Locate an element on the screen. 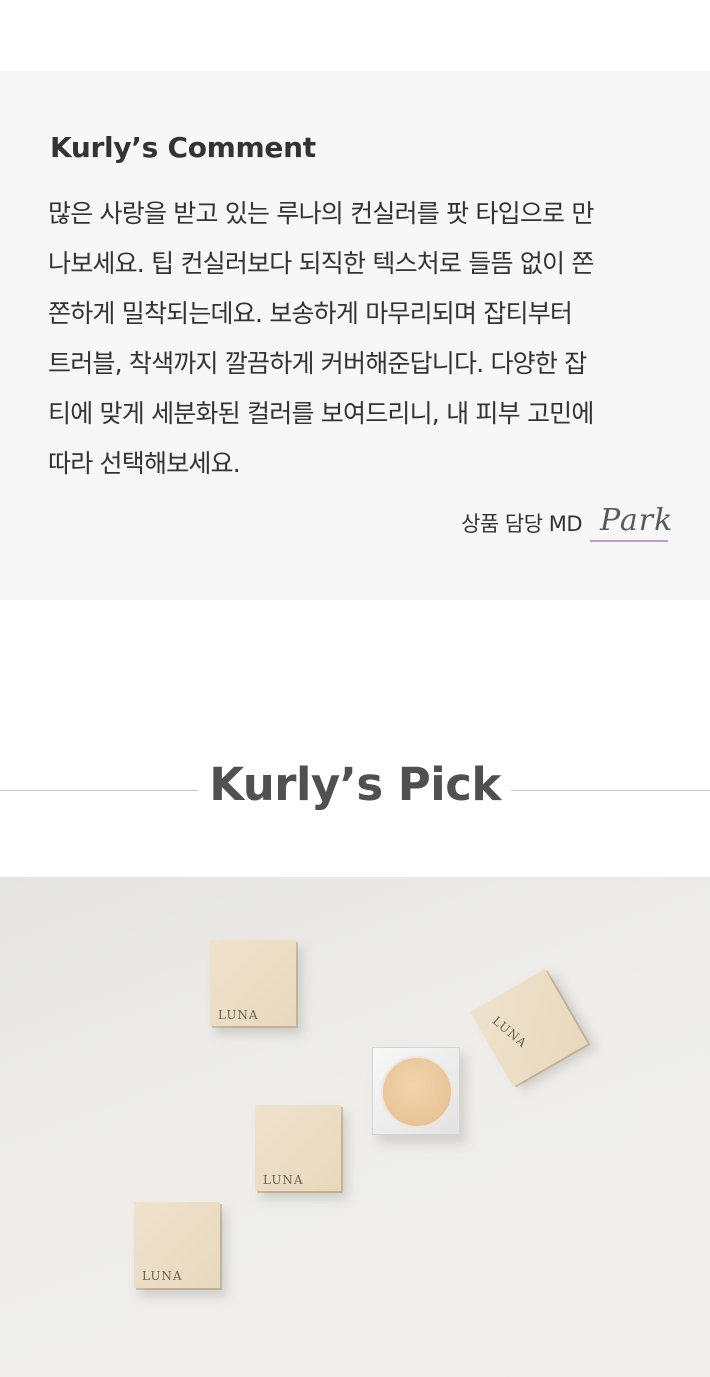 This screenshot has width=710, height=1377. md-signature-block: 상품 담당 MD Park is located at coordinates (566, 519).